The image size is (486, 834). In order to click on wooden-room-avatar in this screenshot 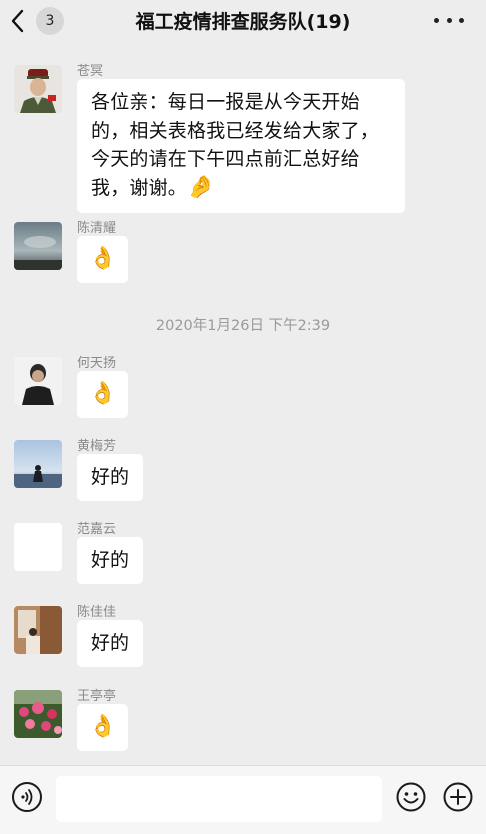, I will do `click(38, 630)`.